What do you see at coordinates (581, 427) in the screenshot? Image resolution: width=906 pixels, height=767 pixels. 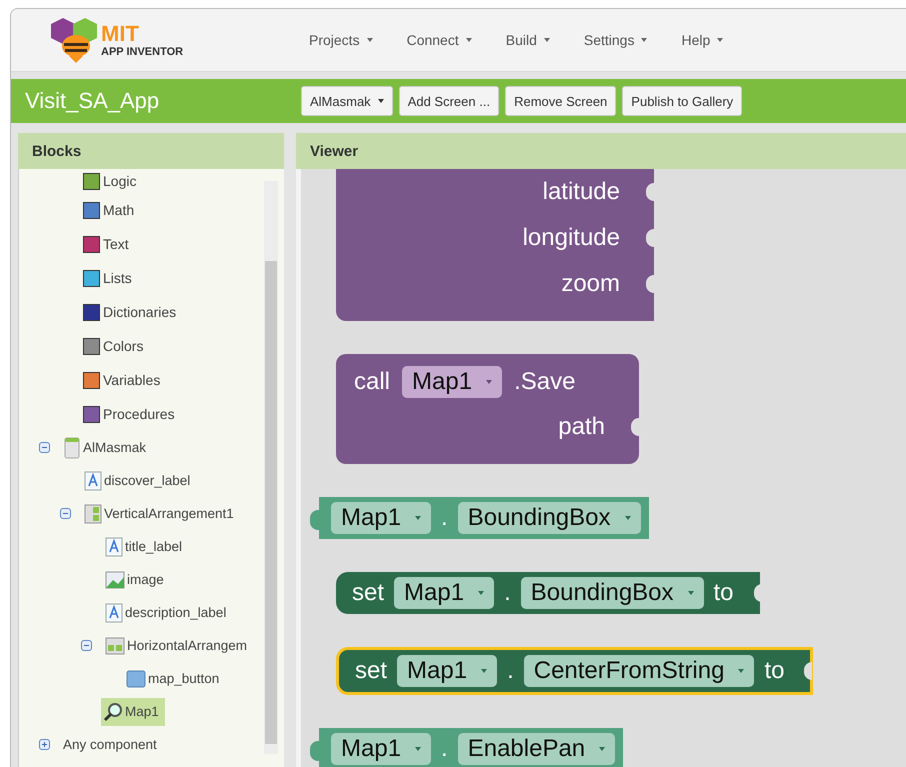 I see `argument-label: path` at bounding box center [581, 427].